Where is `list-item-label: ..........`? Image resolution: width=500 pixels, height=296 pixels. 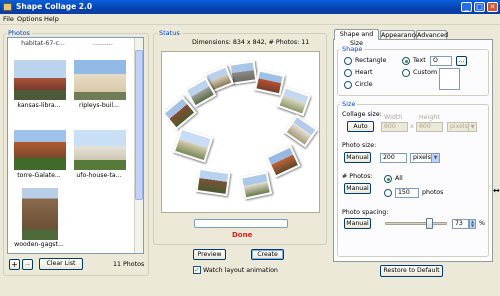
list-item-label: .......... is located at coordinates (103, 43).